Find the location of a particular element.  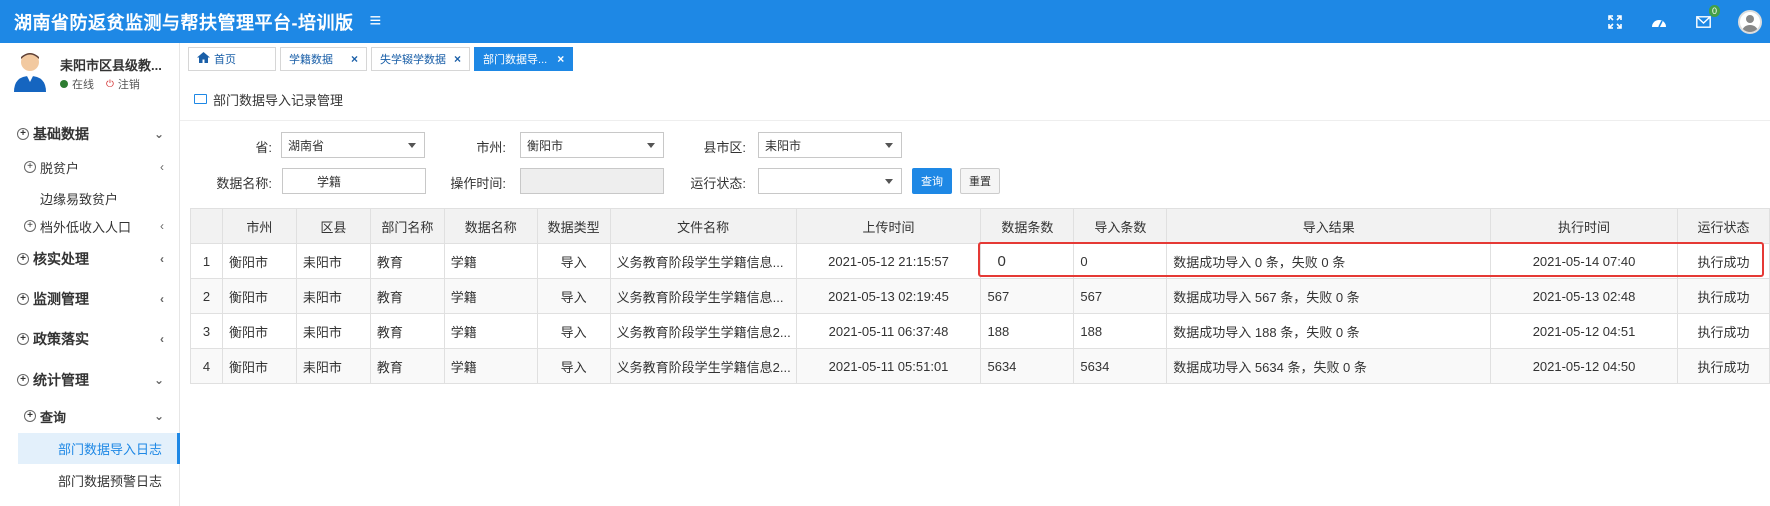

dataname-input: 学籍 is located at coordinates (354, 181).